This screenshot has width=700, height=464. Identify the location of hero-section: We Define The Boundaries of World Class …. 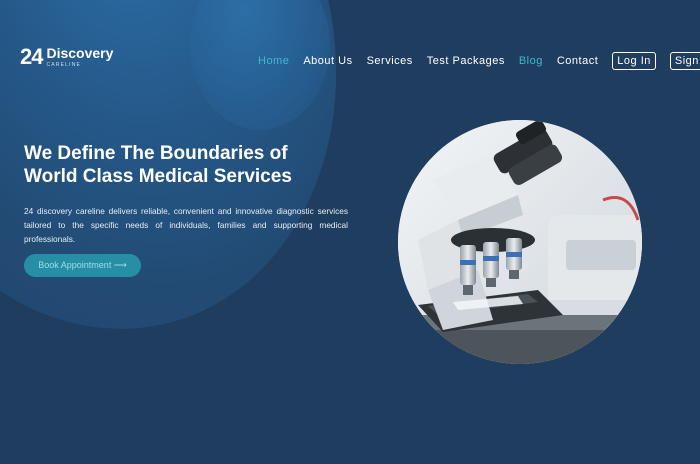
(189, 194).